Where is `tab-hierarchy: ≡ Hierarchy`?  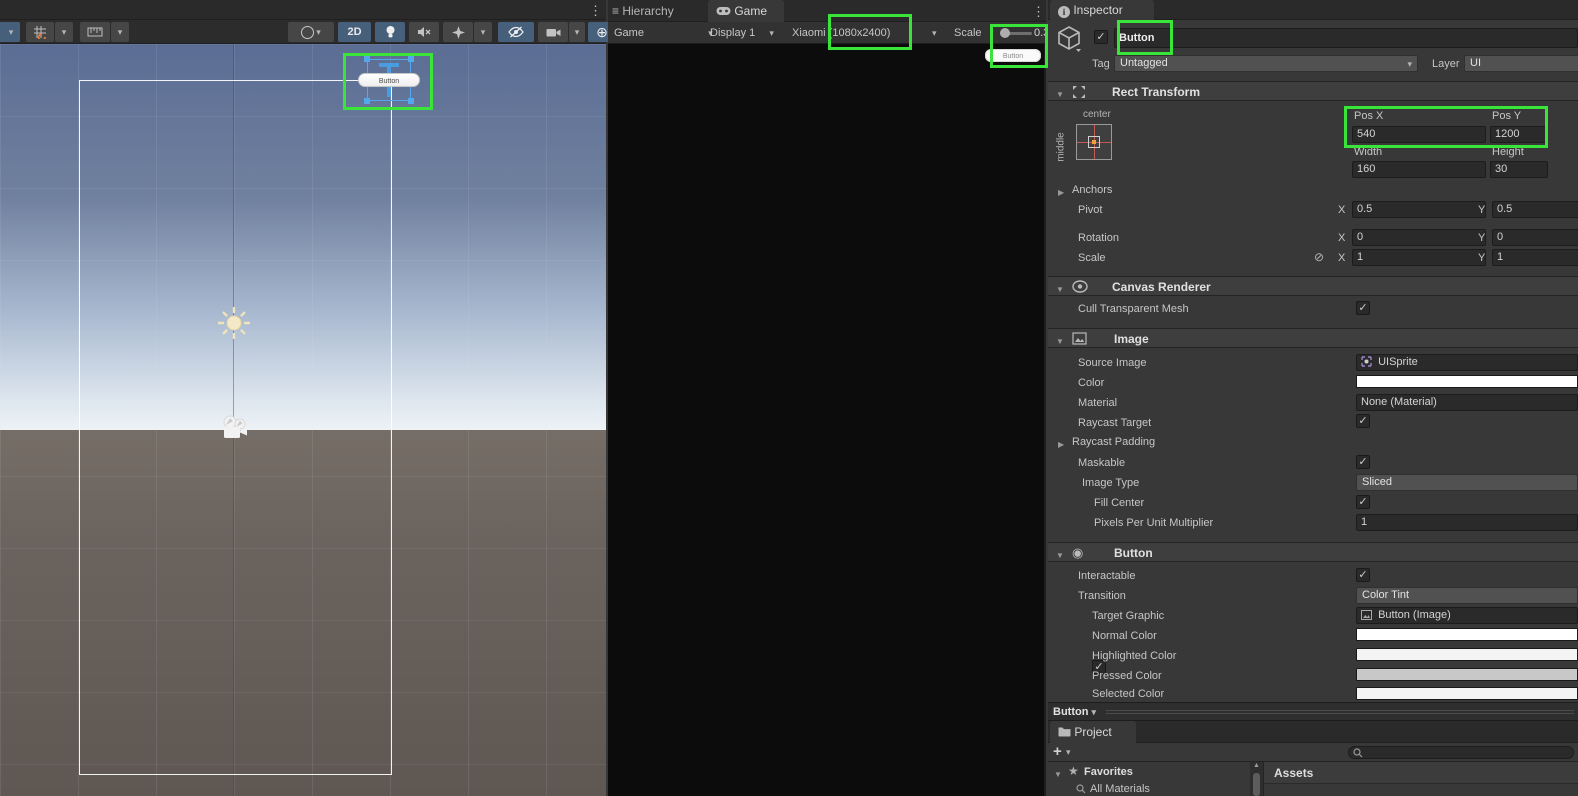 tab-hierarchy: ≡ Hierarchy is located at coordinates (658, 11).